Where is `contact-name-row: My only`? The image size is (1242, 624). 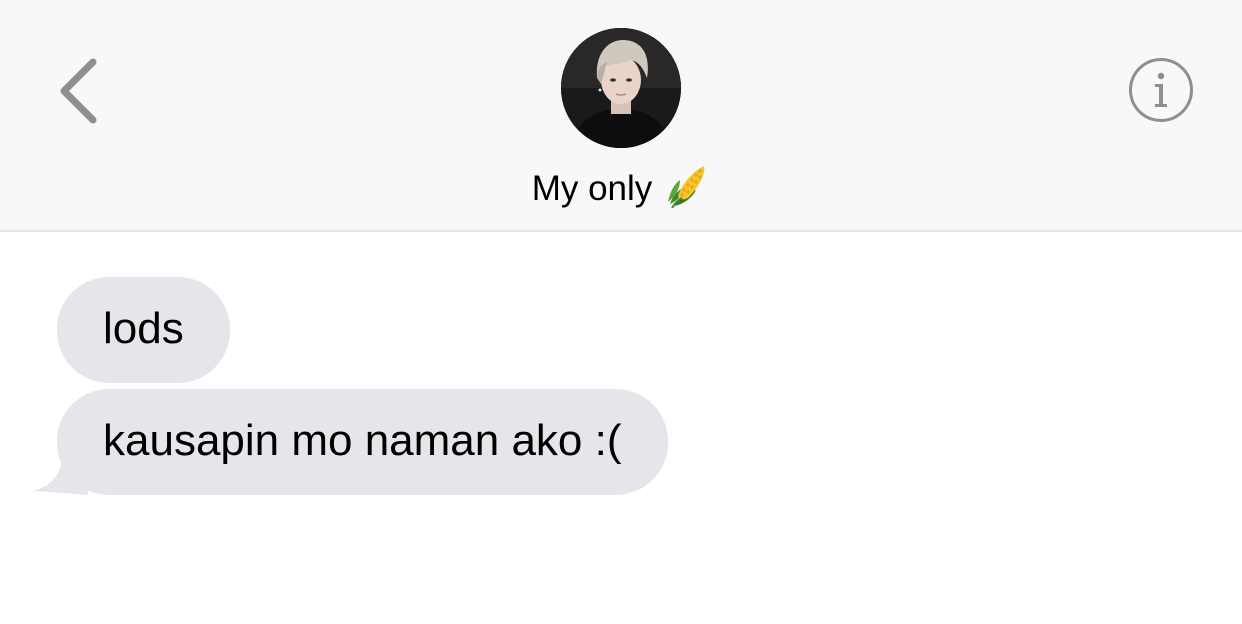 contact-name-row: My only is located at coordinates (621, 186).